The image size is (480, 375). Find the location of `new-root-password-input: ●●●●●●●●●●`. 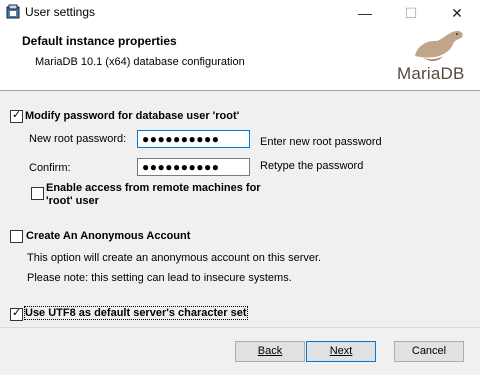

new-root-password-input: ●●●●●●●●●● is located at coordinates (193, 139).